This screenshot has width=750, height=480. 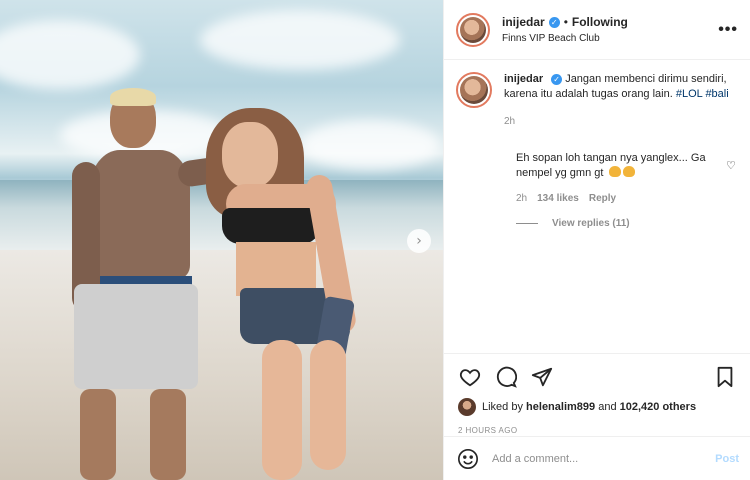 I want to click on liker-username: helenalim899, so click(x=560, y=407).